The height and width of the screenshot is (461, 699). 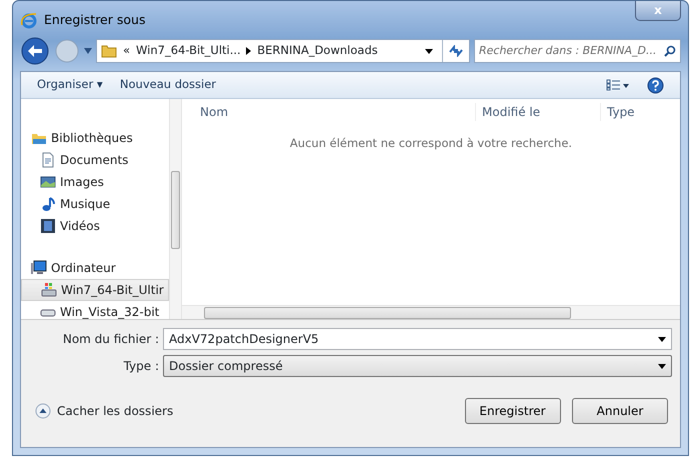 I want to click on column-header: Nom, so click(x=328, y=112).